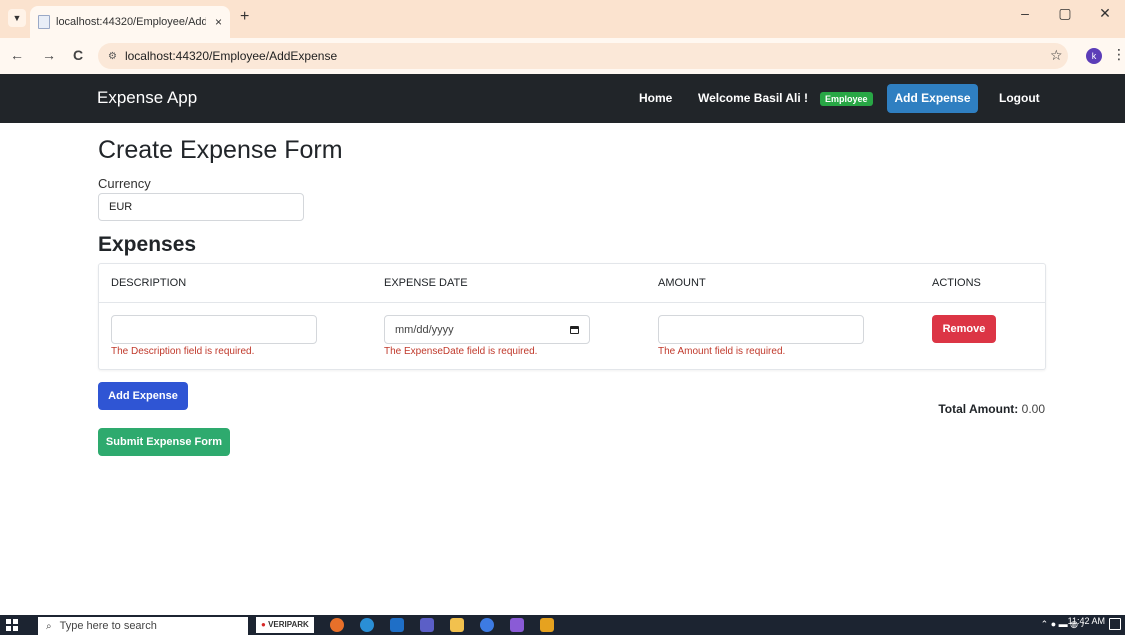  I want to click on brand-link: Expense App, so click(147, 98).